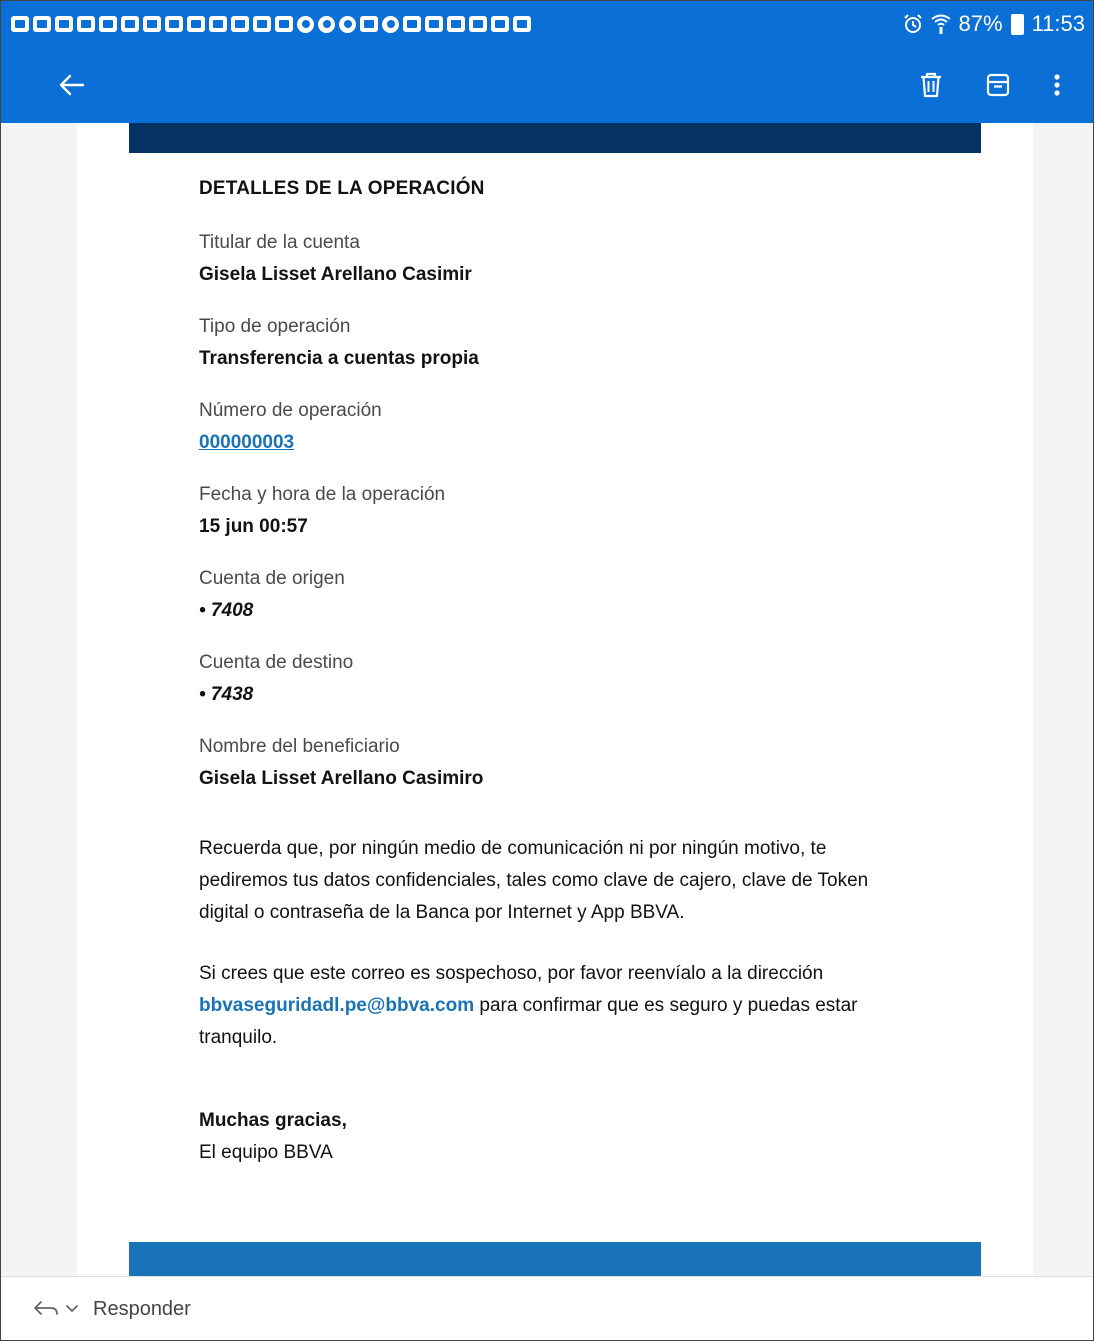  I want to click on reply-button: Responder, so click(142, 1309).